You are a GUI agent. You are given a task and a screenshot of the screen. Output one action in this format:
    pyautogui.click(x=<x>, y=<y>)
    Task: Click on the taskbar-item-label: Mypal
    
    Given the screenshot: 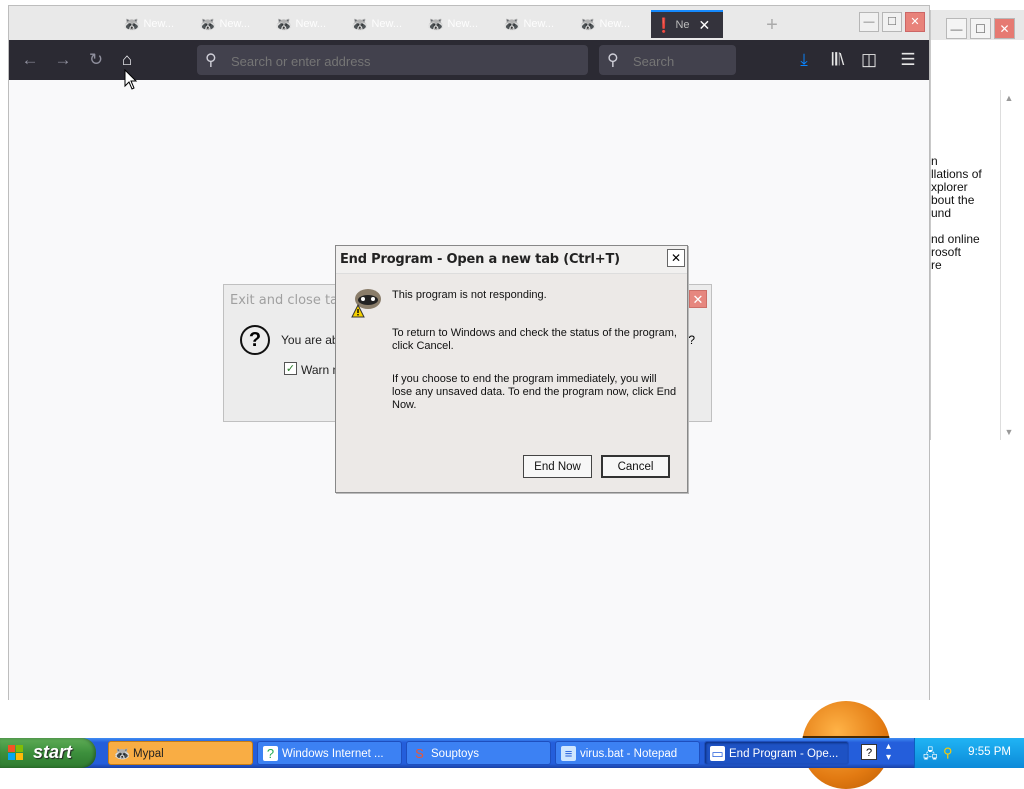 What is the action you would take?
    pyautogui.click(x=148, y=754)
    